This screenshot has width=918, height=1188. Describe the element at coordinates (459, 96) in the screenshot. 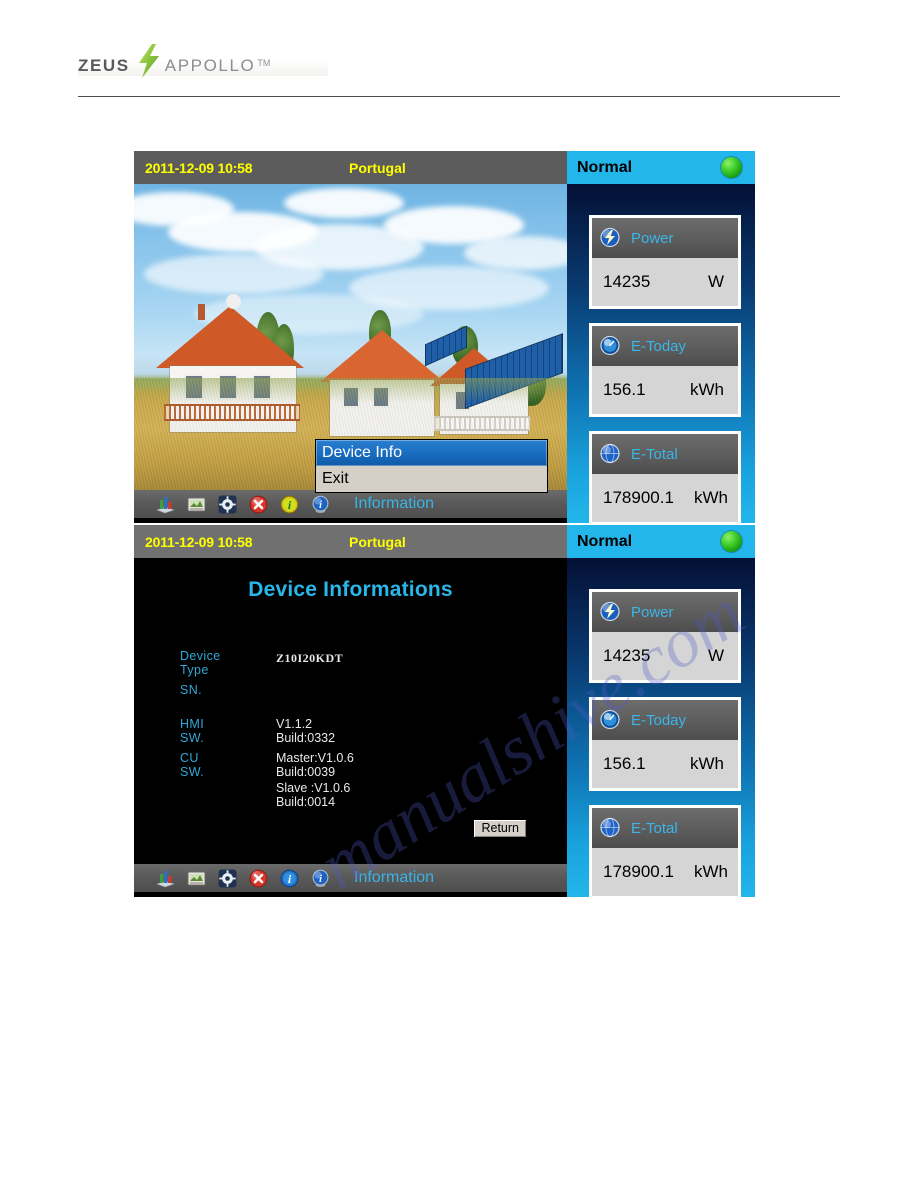

I see `header-divider` at that location.